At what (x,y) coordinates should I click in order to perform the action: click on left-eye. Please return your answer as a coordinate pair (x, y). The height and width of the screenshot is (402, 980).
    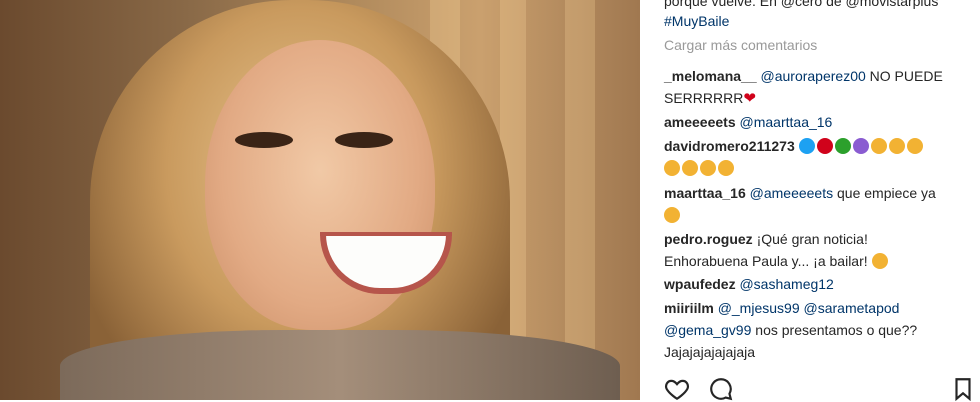
    Looking at the image, I should click on (264, 140).